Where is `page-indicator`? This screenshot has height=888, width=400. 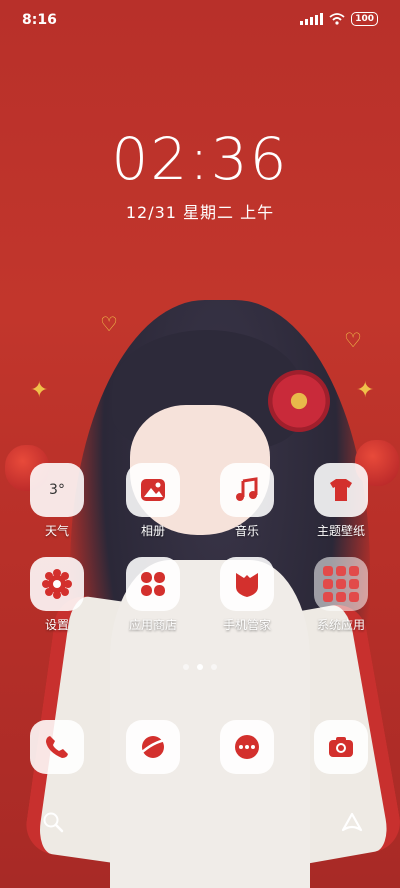
page-indicator is located at coordinates (200, 667).